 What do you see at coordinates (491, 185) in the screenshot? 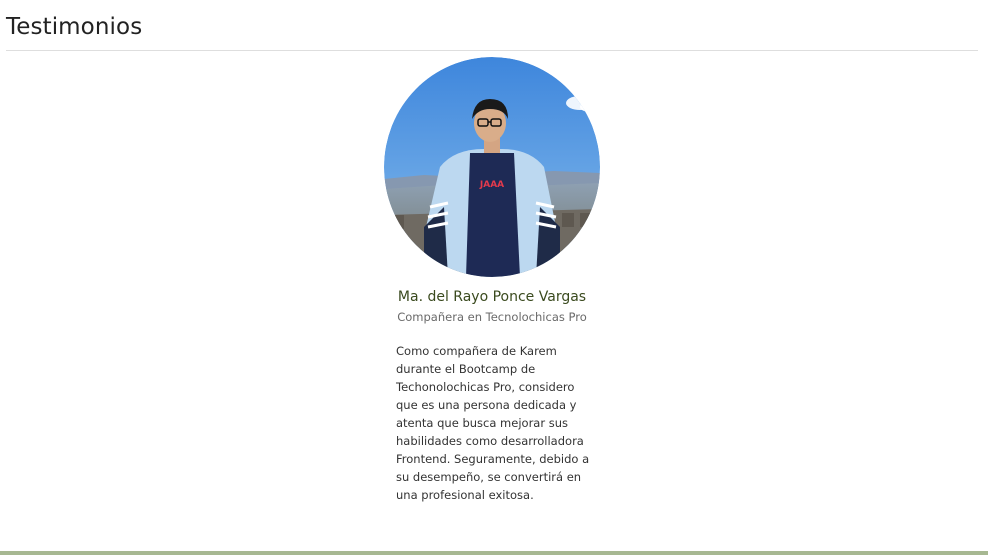
I see `svg-text: JAAA` at bounding box center [491, 185].